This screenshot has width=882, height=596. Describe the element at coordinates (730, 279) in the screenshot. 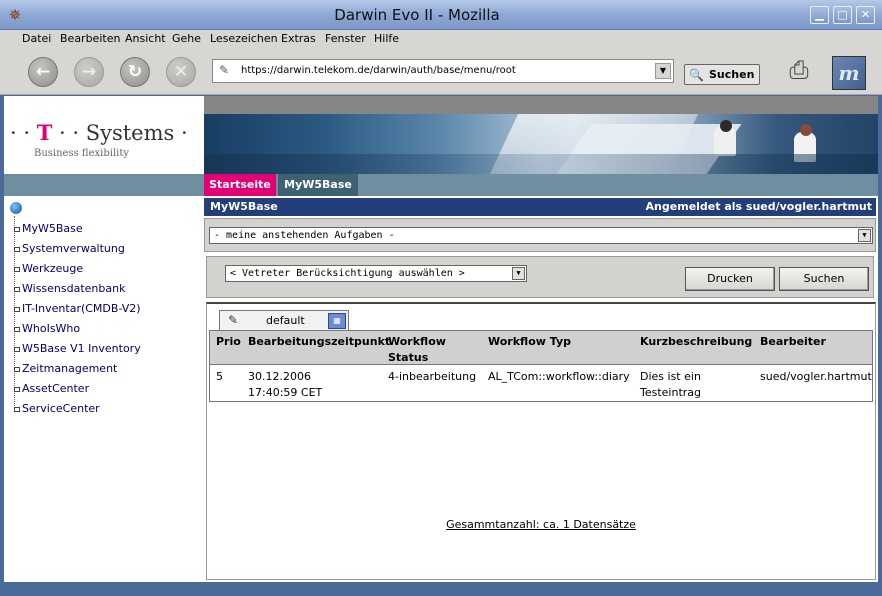

I see `print-button: Drucken` at that location.